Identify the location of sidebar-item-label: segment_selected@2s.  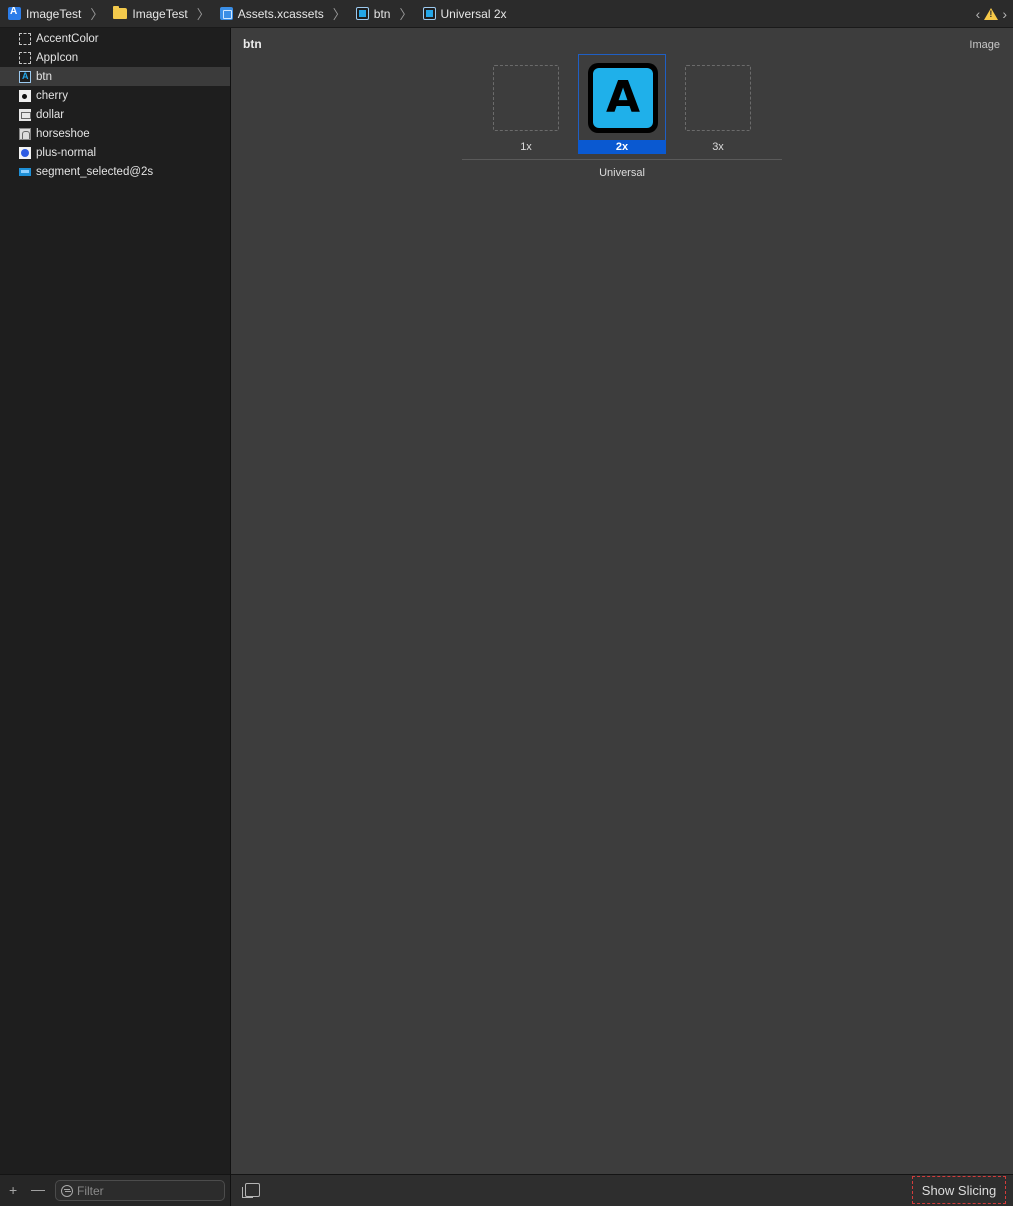
(95, 171).